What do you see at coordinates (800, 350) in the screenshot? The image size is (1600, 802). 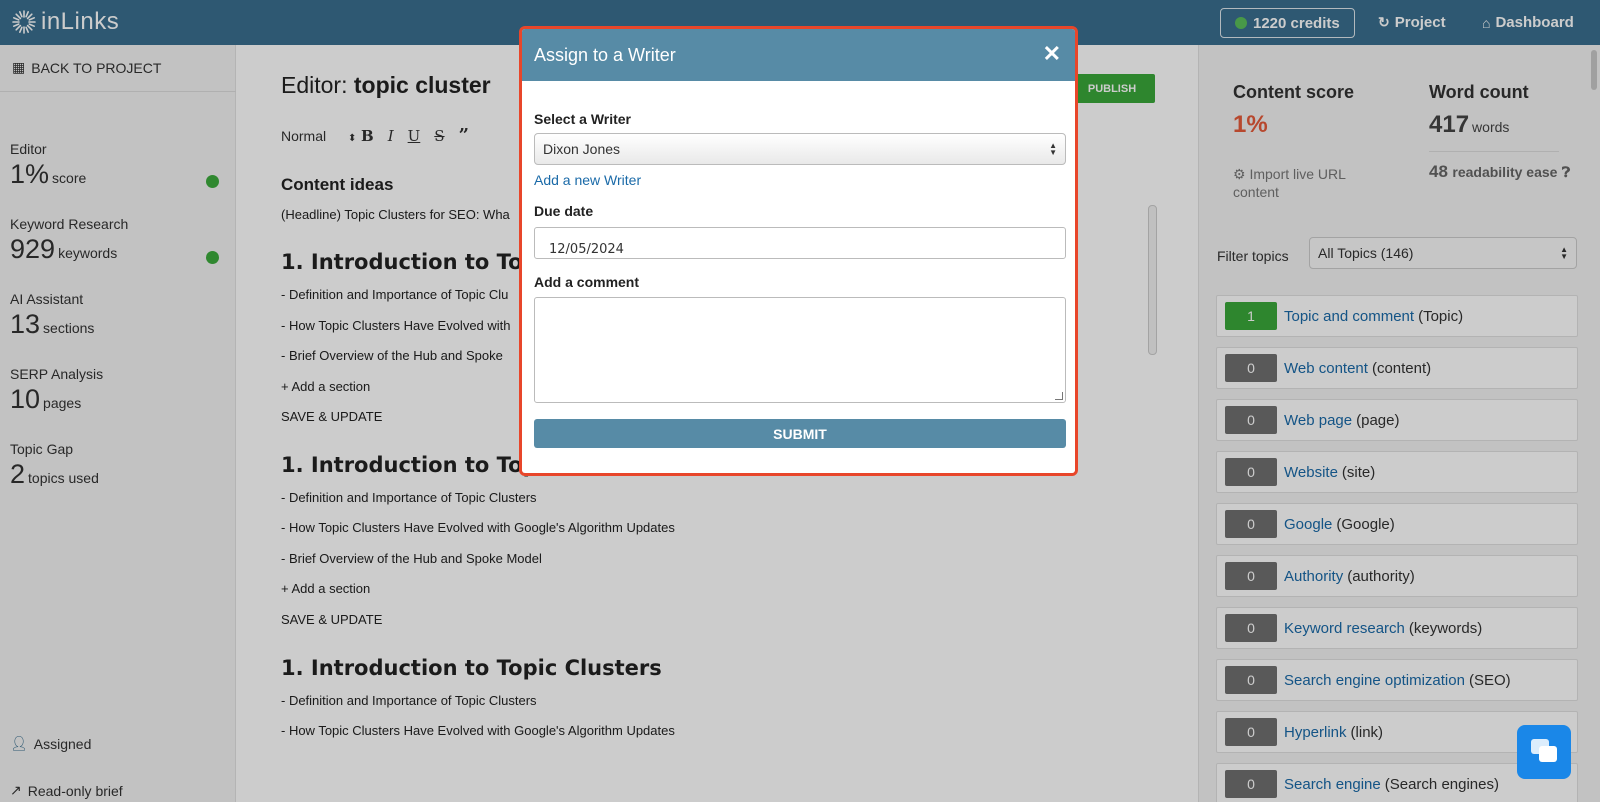 I see `comment-textarea` at bounding box center [800, 350].